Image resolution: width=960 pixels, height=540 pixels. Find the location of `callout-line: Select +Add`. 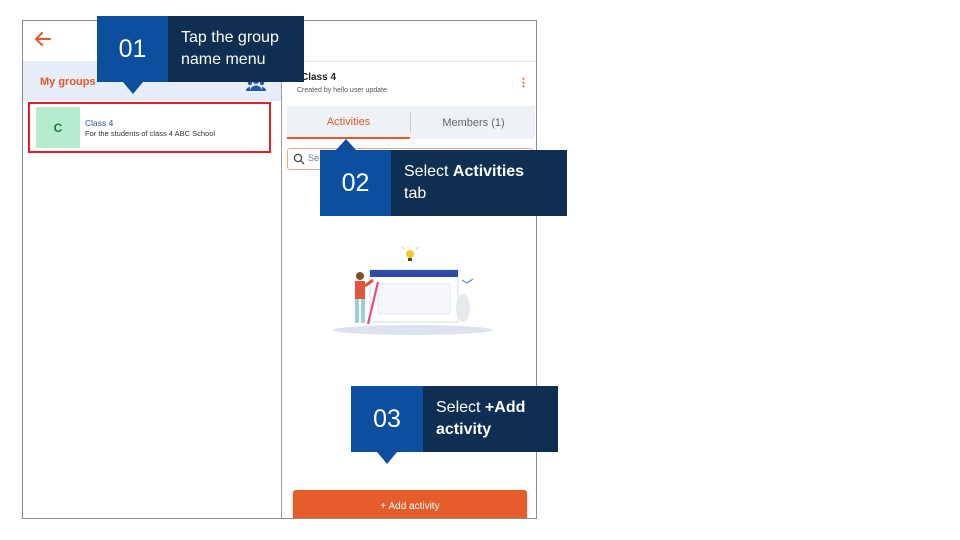

callout-line: Select +Add is located at coordinates (497, 408).